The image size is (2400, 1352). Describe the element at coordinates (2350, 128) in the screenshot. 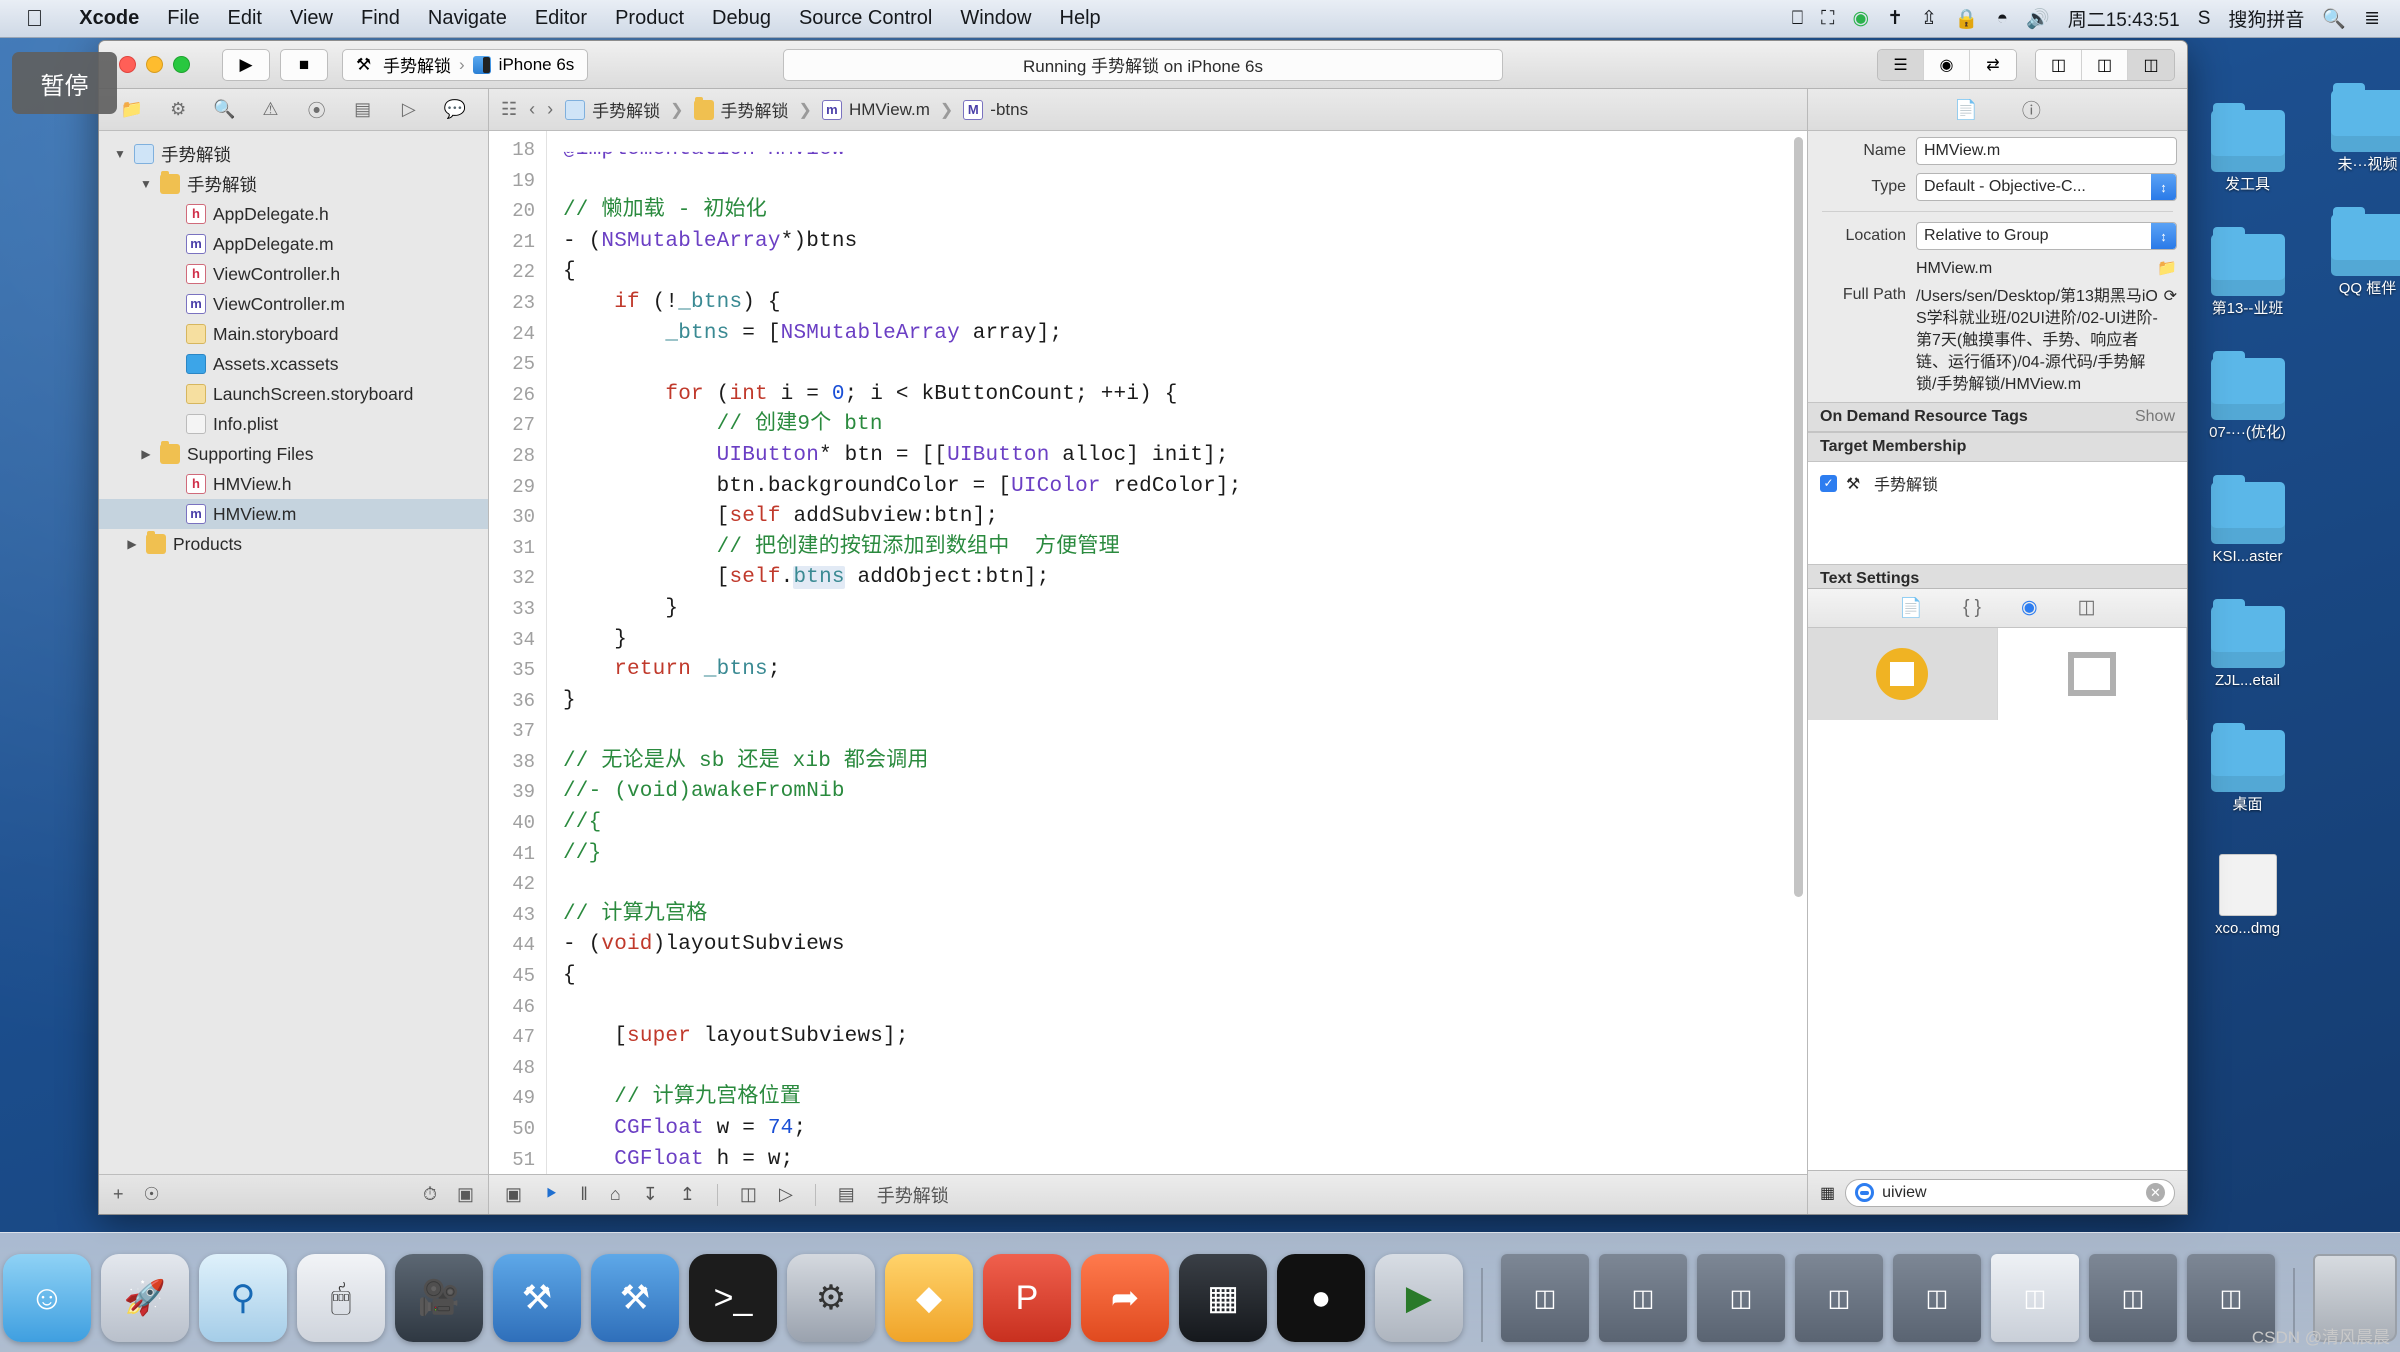

I see `desktop-item: 未···视频` at that location.